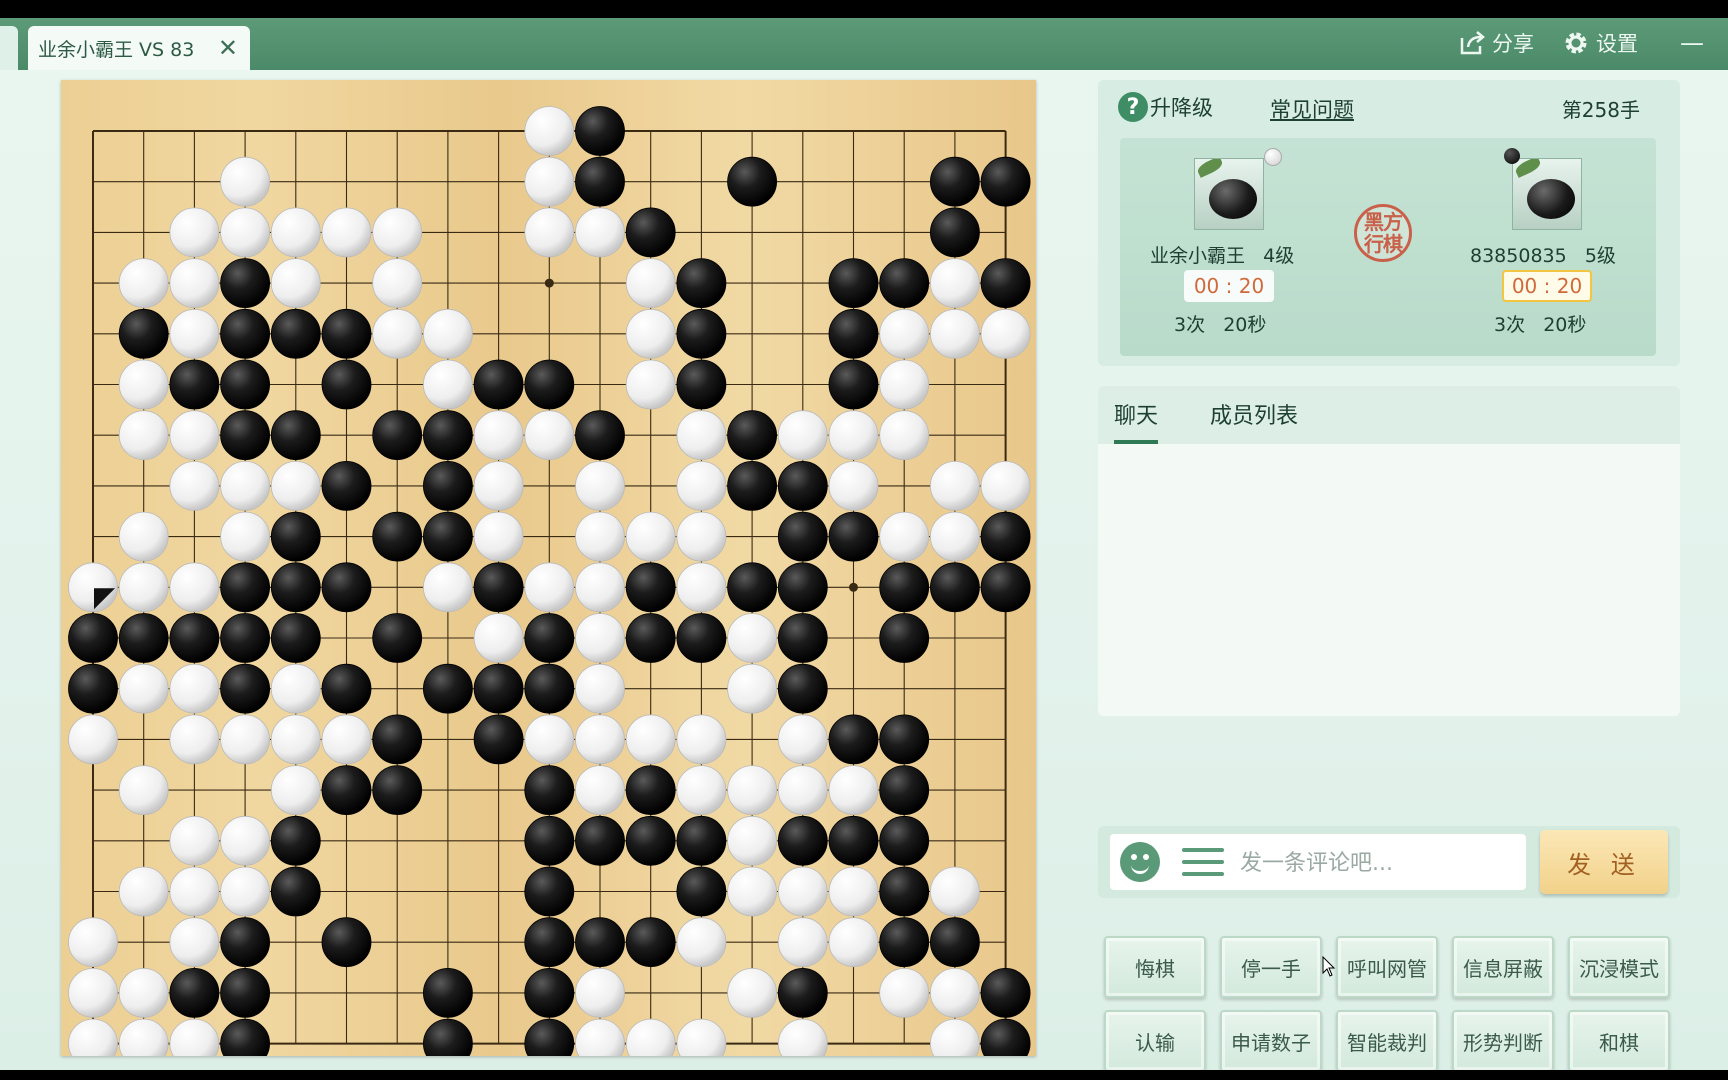 The image size is (1728, 1080). I want to click on black-player-avatar, so click(1547, 194).